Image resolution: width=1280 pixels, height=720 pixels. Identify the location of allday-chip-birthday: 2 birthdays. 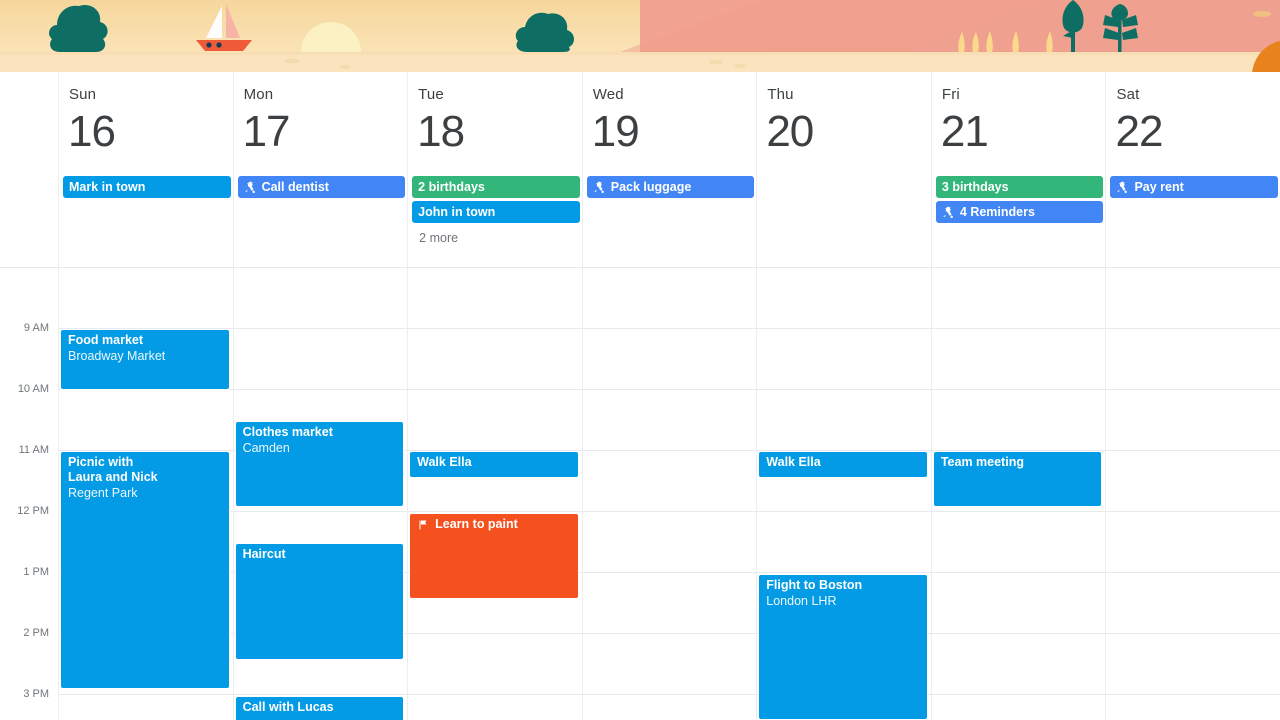
(496, 187).